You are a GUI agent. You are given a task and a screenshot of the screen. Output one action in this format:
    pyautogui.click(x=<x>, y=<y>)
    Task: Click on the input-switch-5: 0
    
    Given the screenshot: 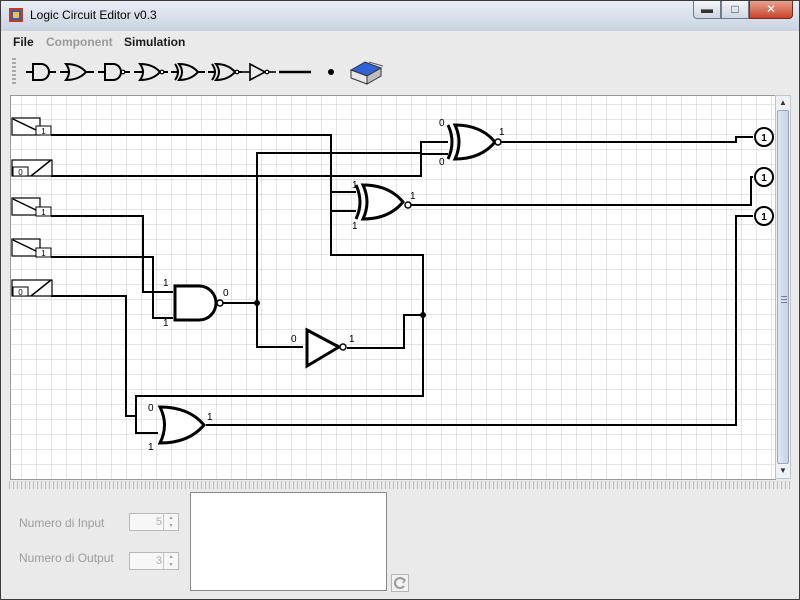 What is the action you would take?
    pyautogui.click(x=32, y=288)
    